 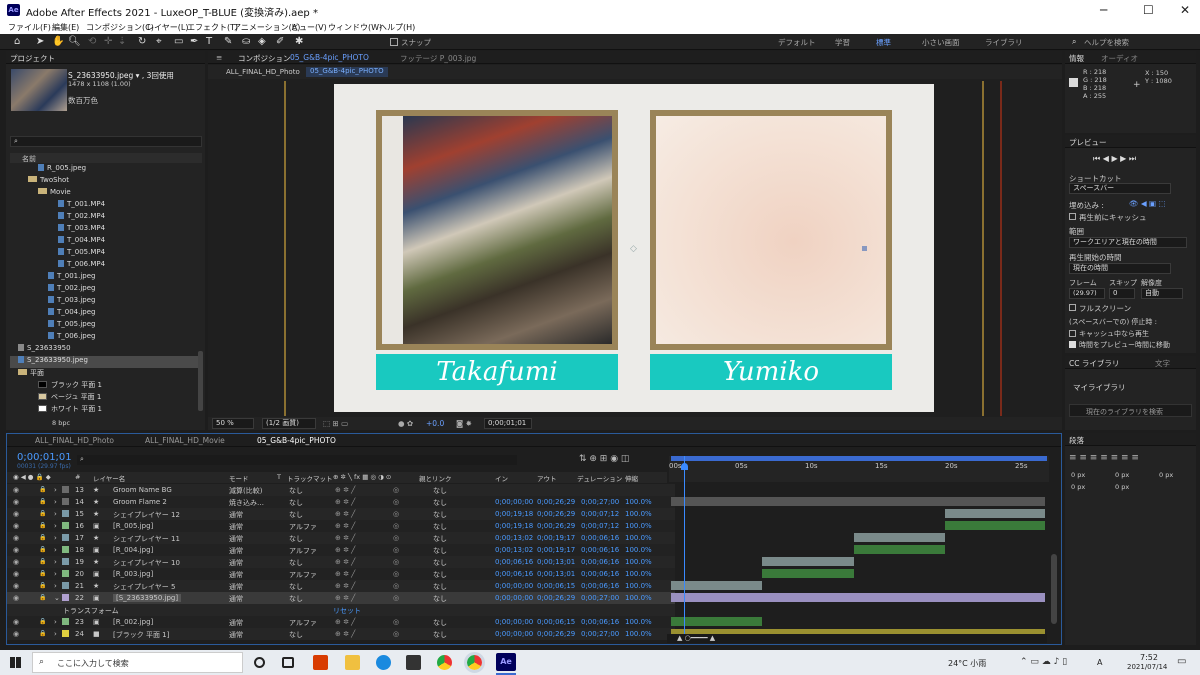 I want to click on layer-duration: 0;00;27;00, so click(x=600, y=598).